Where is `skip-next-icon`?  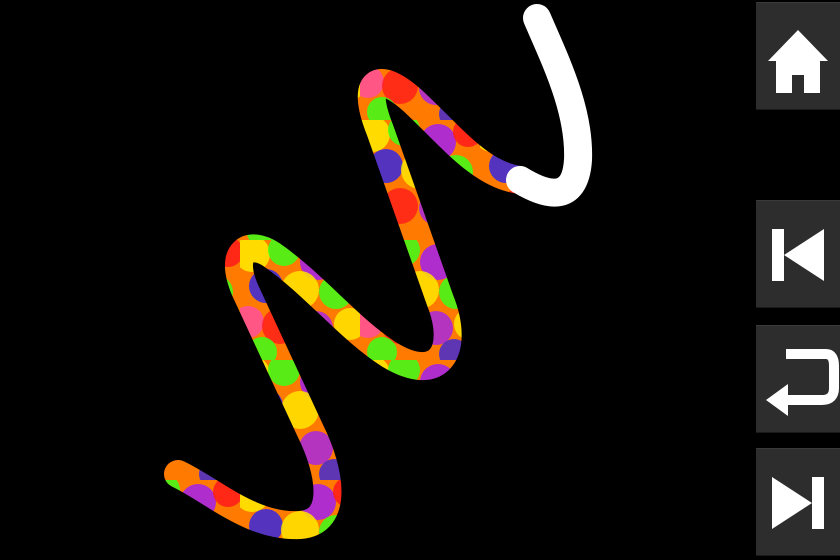 skip-next-icon is located at coordinates (798, 503).